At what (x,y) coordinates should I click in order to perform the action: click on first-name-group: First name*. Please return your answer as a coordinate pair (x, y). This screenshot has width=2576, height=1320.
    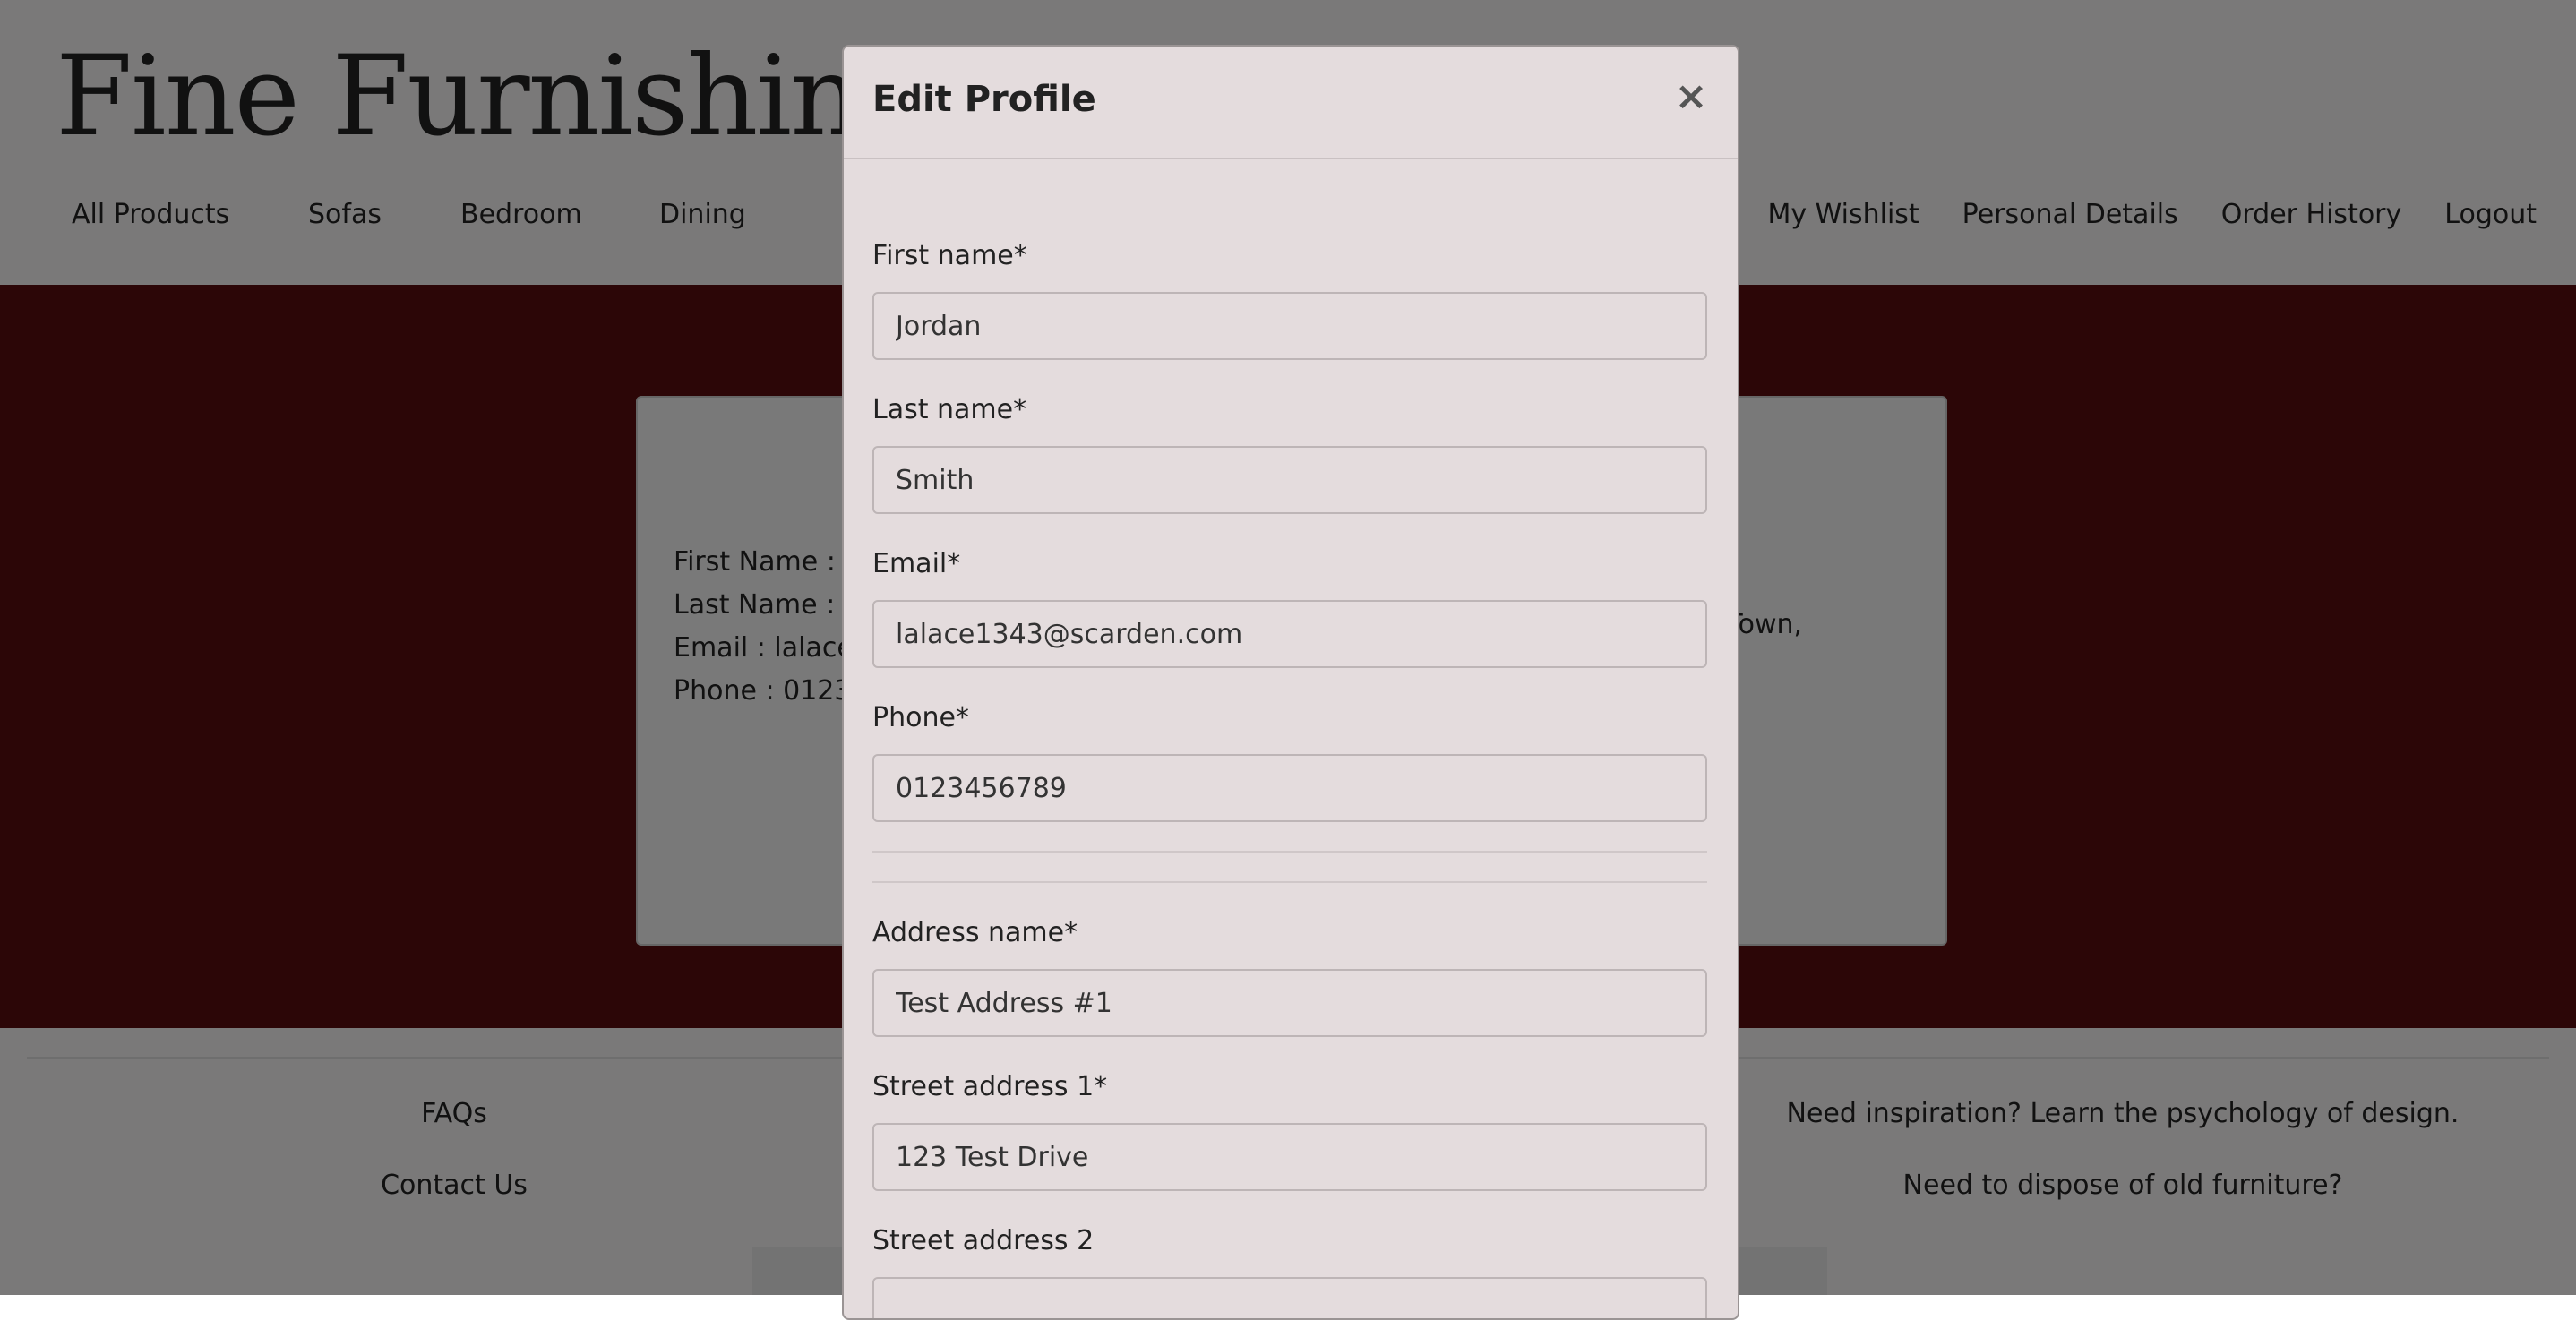
    Looking at the image, I should click on (949, 255).